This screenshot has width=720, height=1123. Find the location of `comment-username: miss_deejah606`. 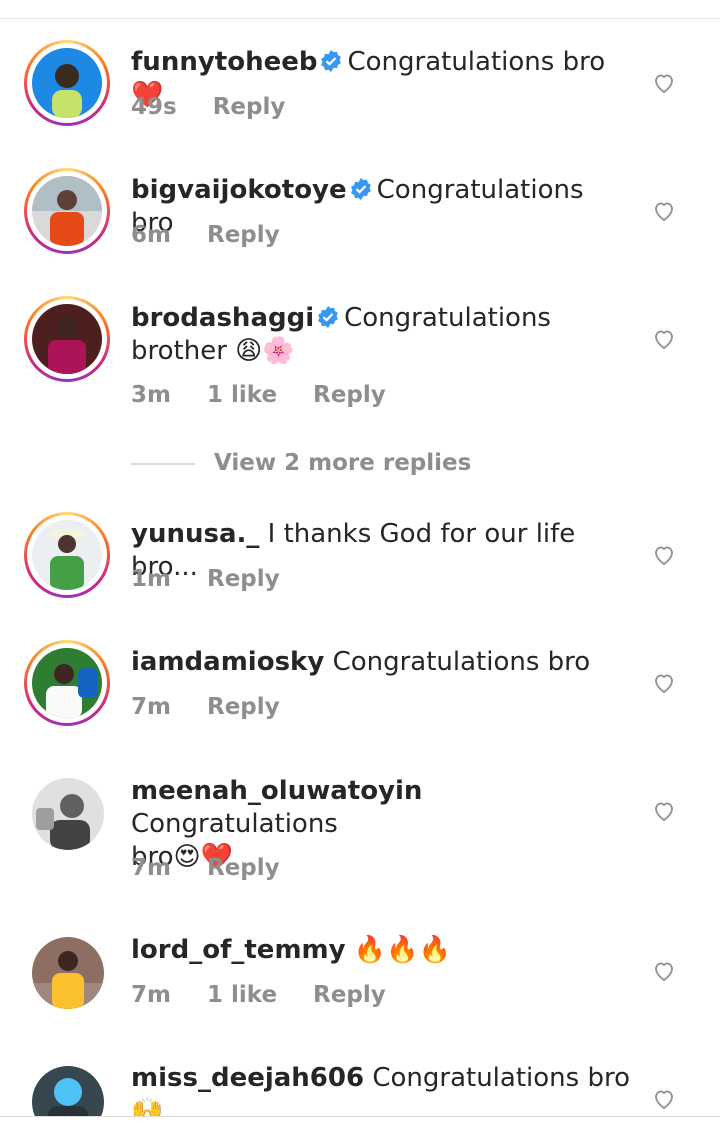

comment-username: miss_deejah606 is located at coordinates (247, 1078).